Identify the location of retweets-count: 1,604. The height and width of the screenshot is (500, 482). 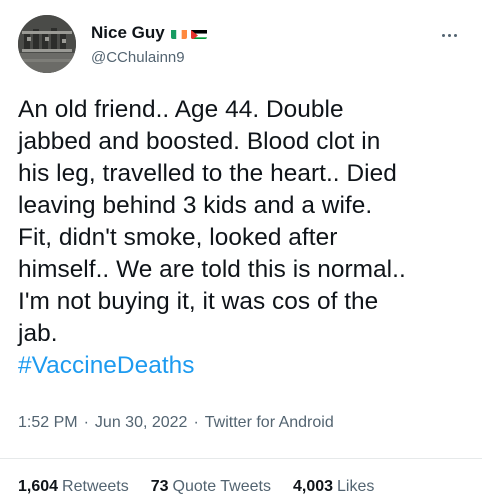
(38, 486).